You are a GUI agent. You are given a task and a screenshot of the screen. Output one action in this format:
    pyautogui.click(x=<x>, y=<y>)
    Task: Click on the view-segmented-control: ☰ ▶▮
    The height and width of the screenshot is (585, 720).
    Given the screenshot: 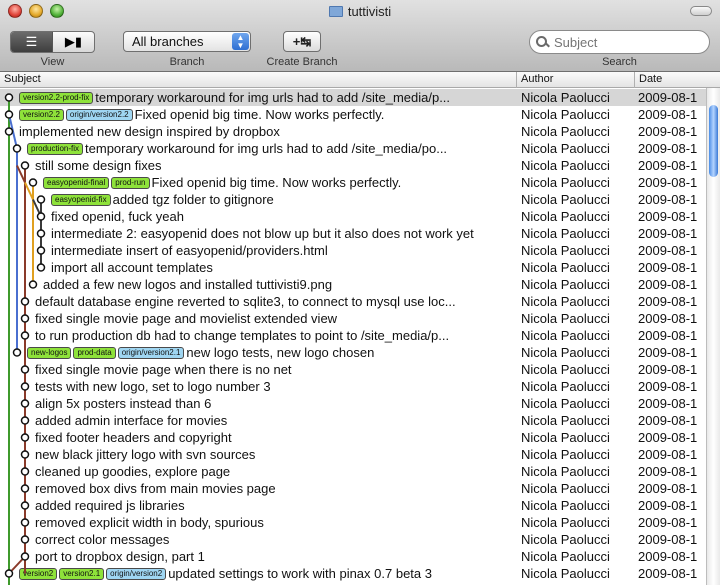 What is the action you would take?
    pyautogui.click(x=52, y=42)
    